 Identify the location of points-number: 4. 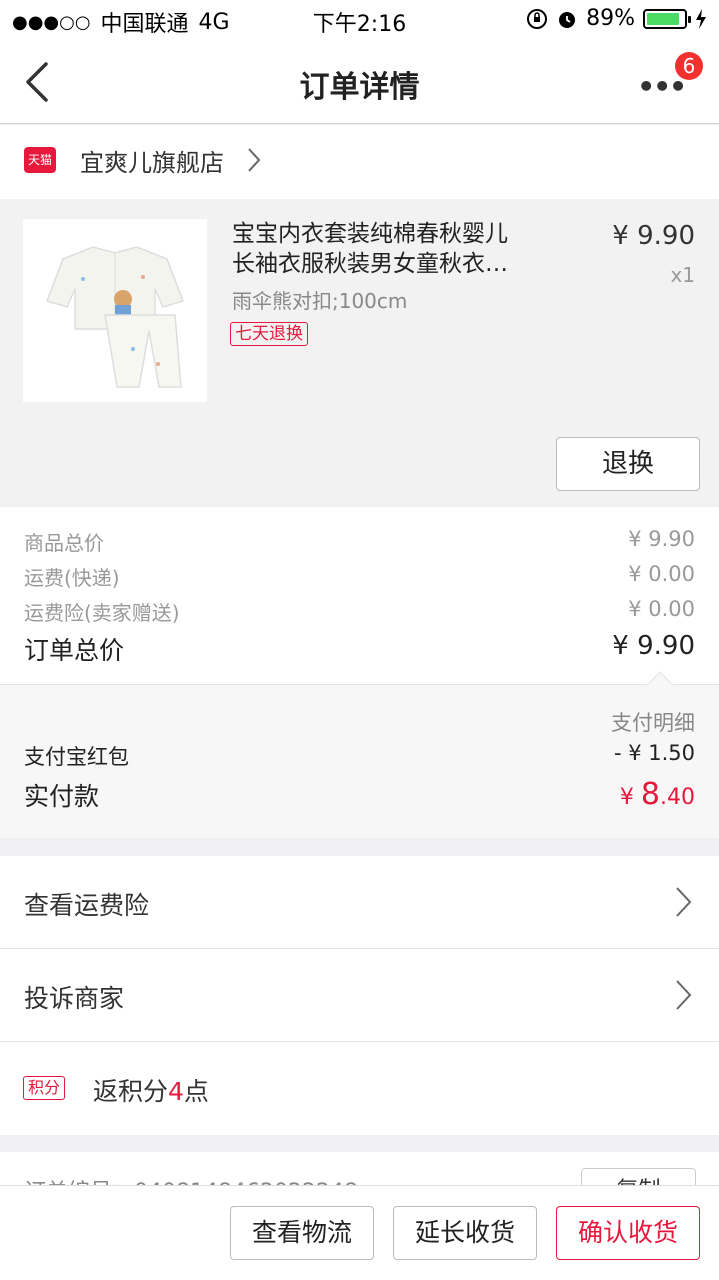
(176, 1091).